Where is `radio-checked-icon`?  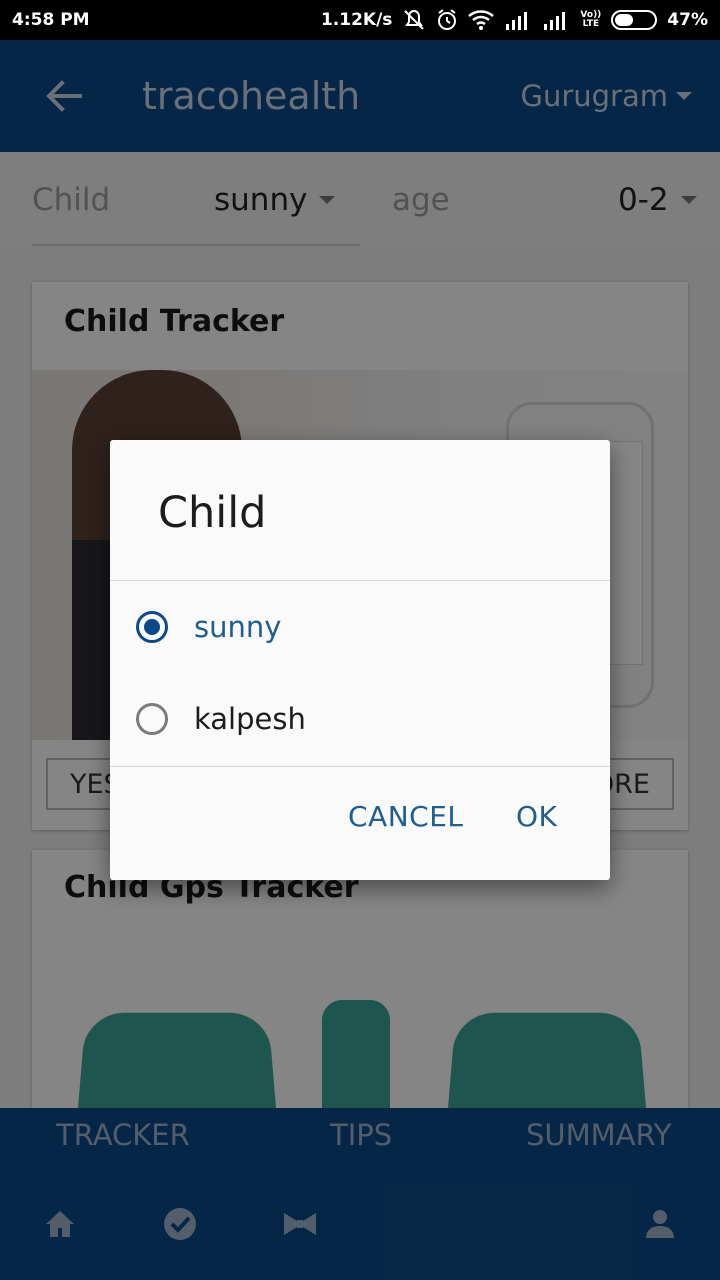 radio-checked-icon is located at coordinates (152, 627).